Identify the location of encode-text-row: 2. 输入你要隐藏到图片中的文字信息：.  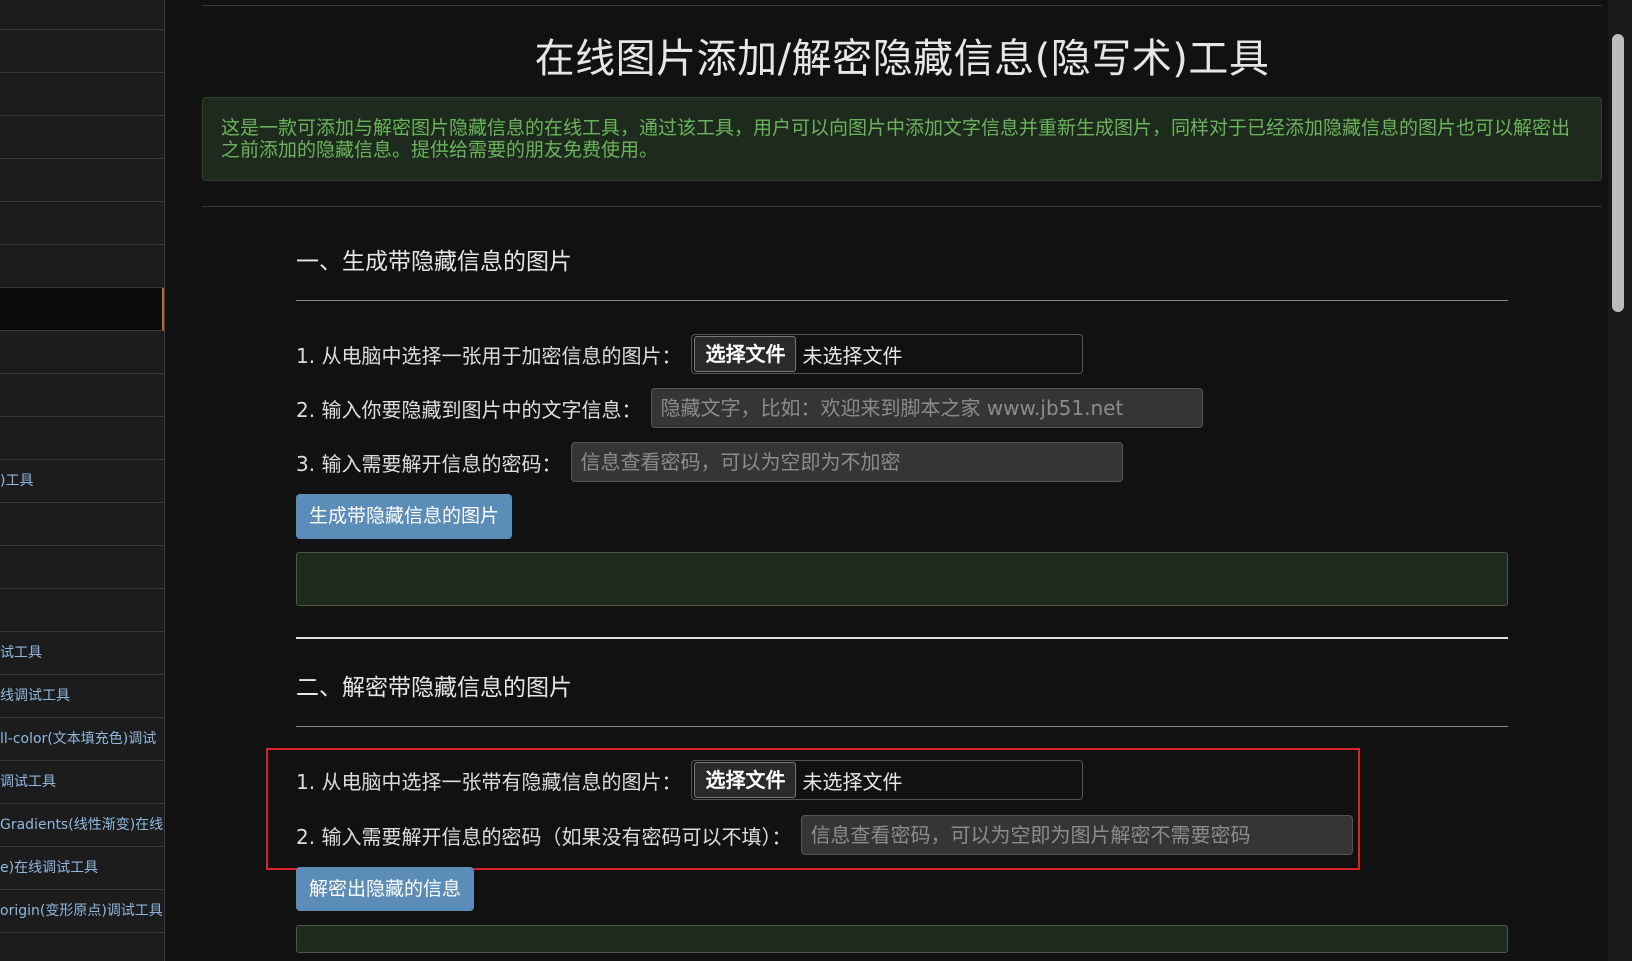
(750, 408).